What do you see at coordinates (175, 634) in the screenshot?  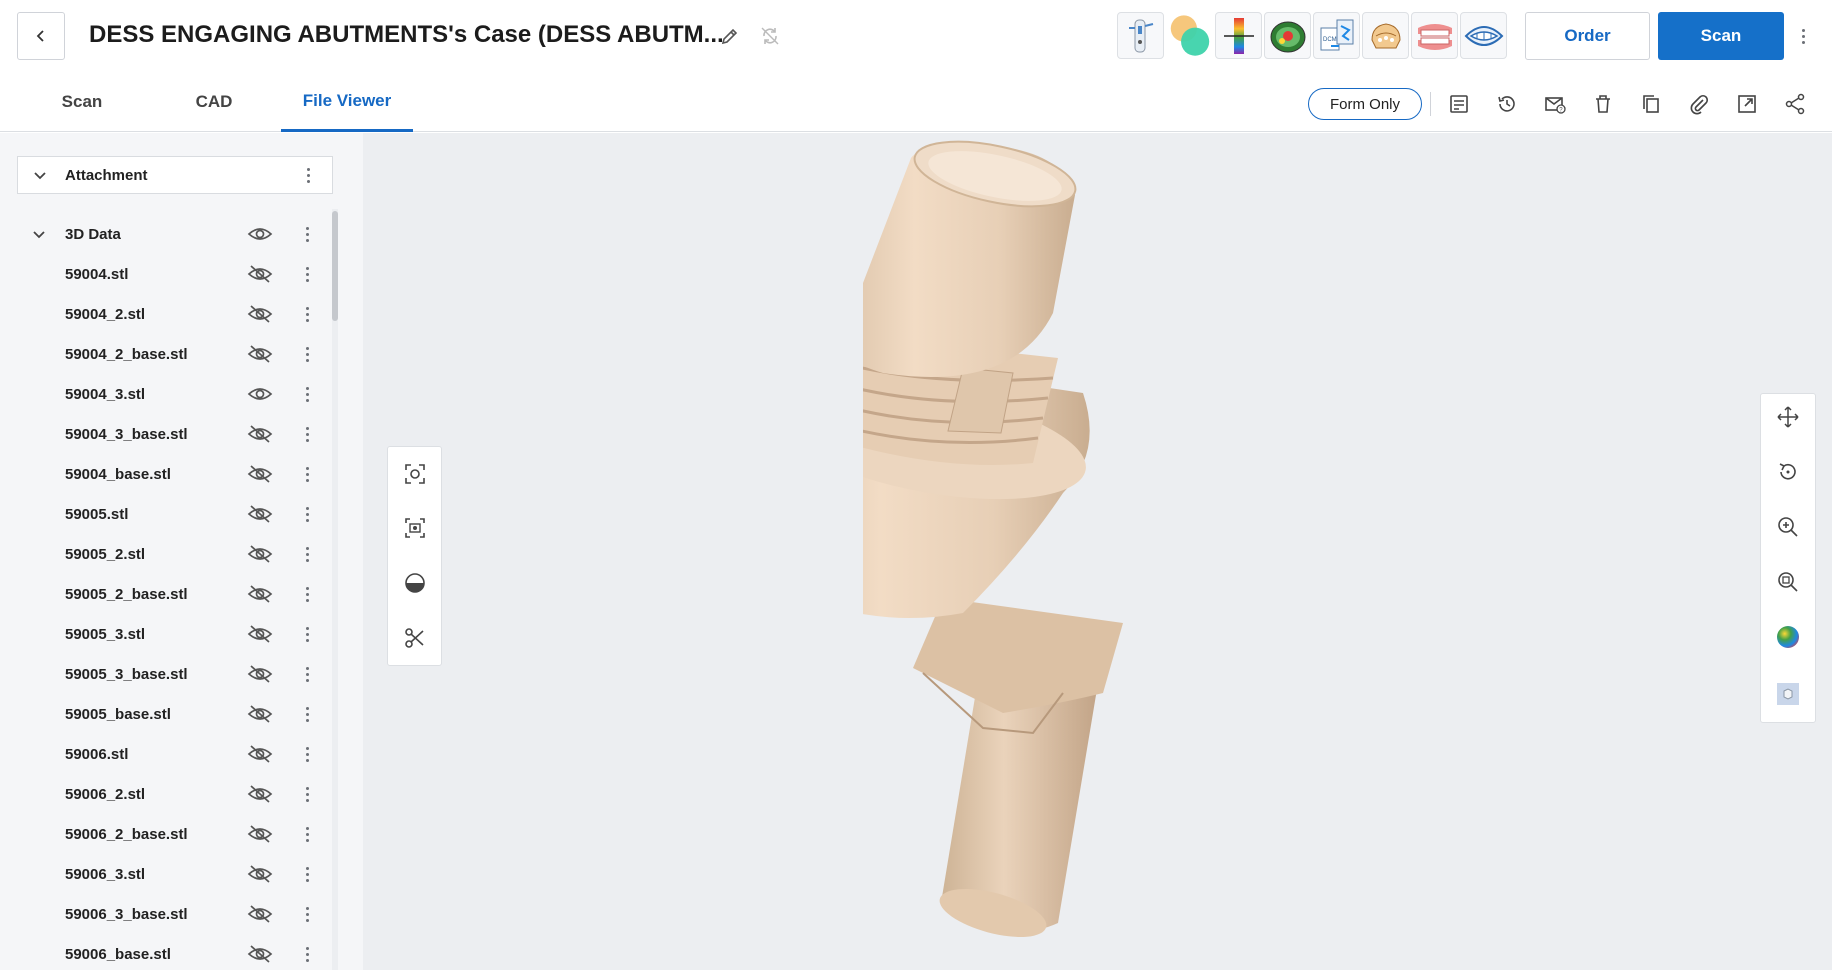 I see `file-row: 59005_3.stl` at bounding box center [175, 634].